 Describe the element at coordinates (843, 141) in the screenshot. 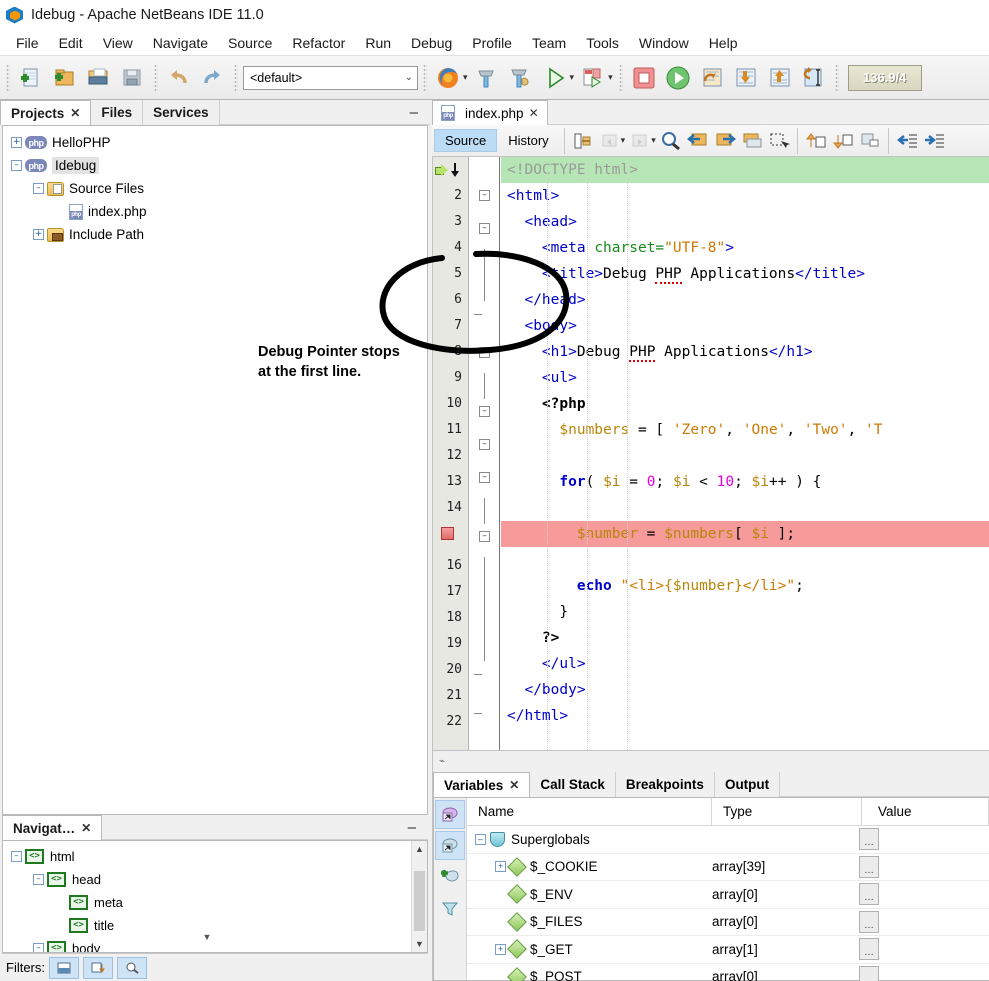

I see `shift-line-down-icon` at that location.